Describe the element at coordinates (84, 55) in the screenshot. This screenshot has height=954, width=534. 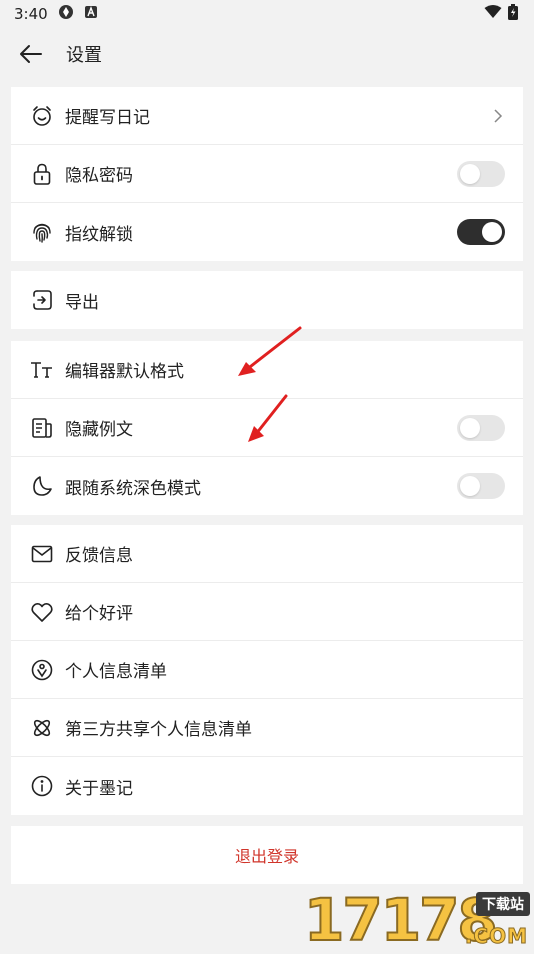
I see `page-title: 设置` at that location.